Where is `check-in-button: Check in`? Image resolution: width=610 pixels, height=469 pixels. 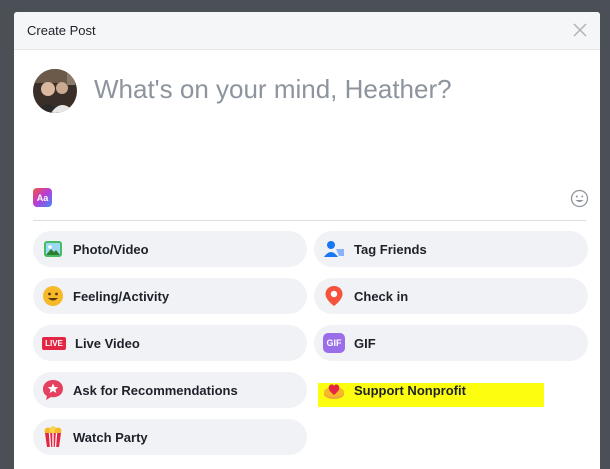 check-in-button: Check in is located at coordinates (451, 296).